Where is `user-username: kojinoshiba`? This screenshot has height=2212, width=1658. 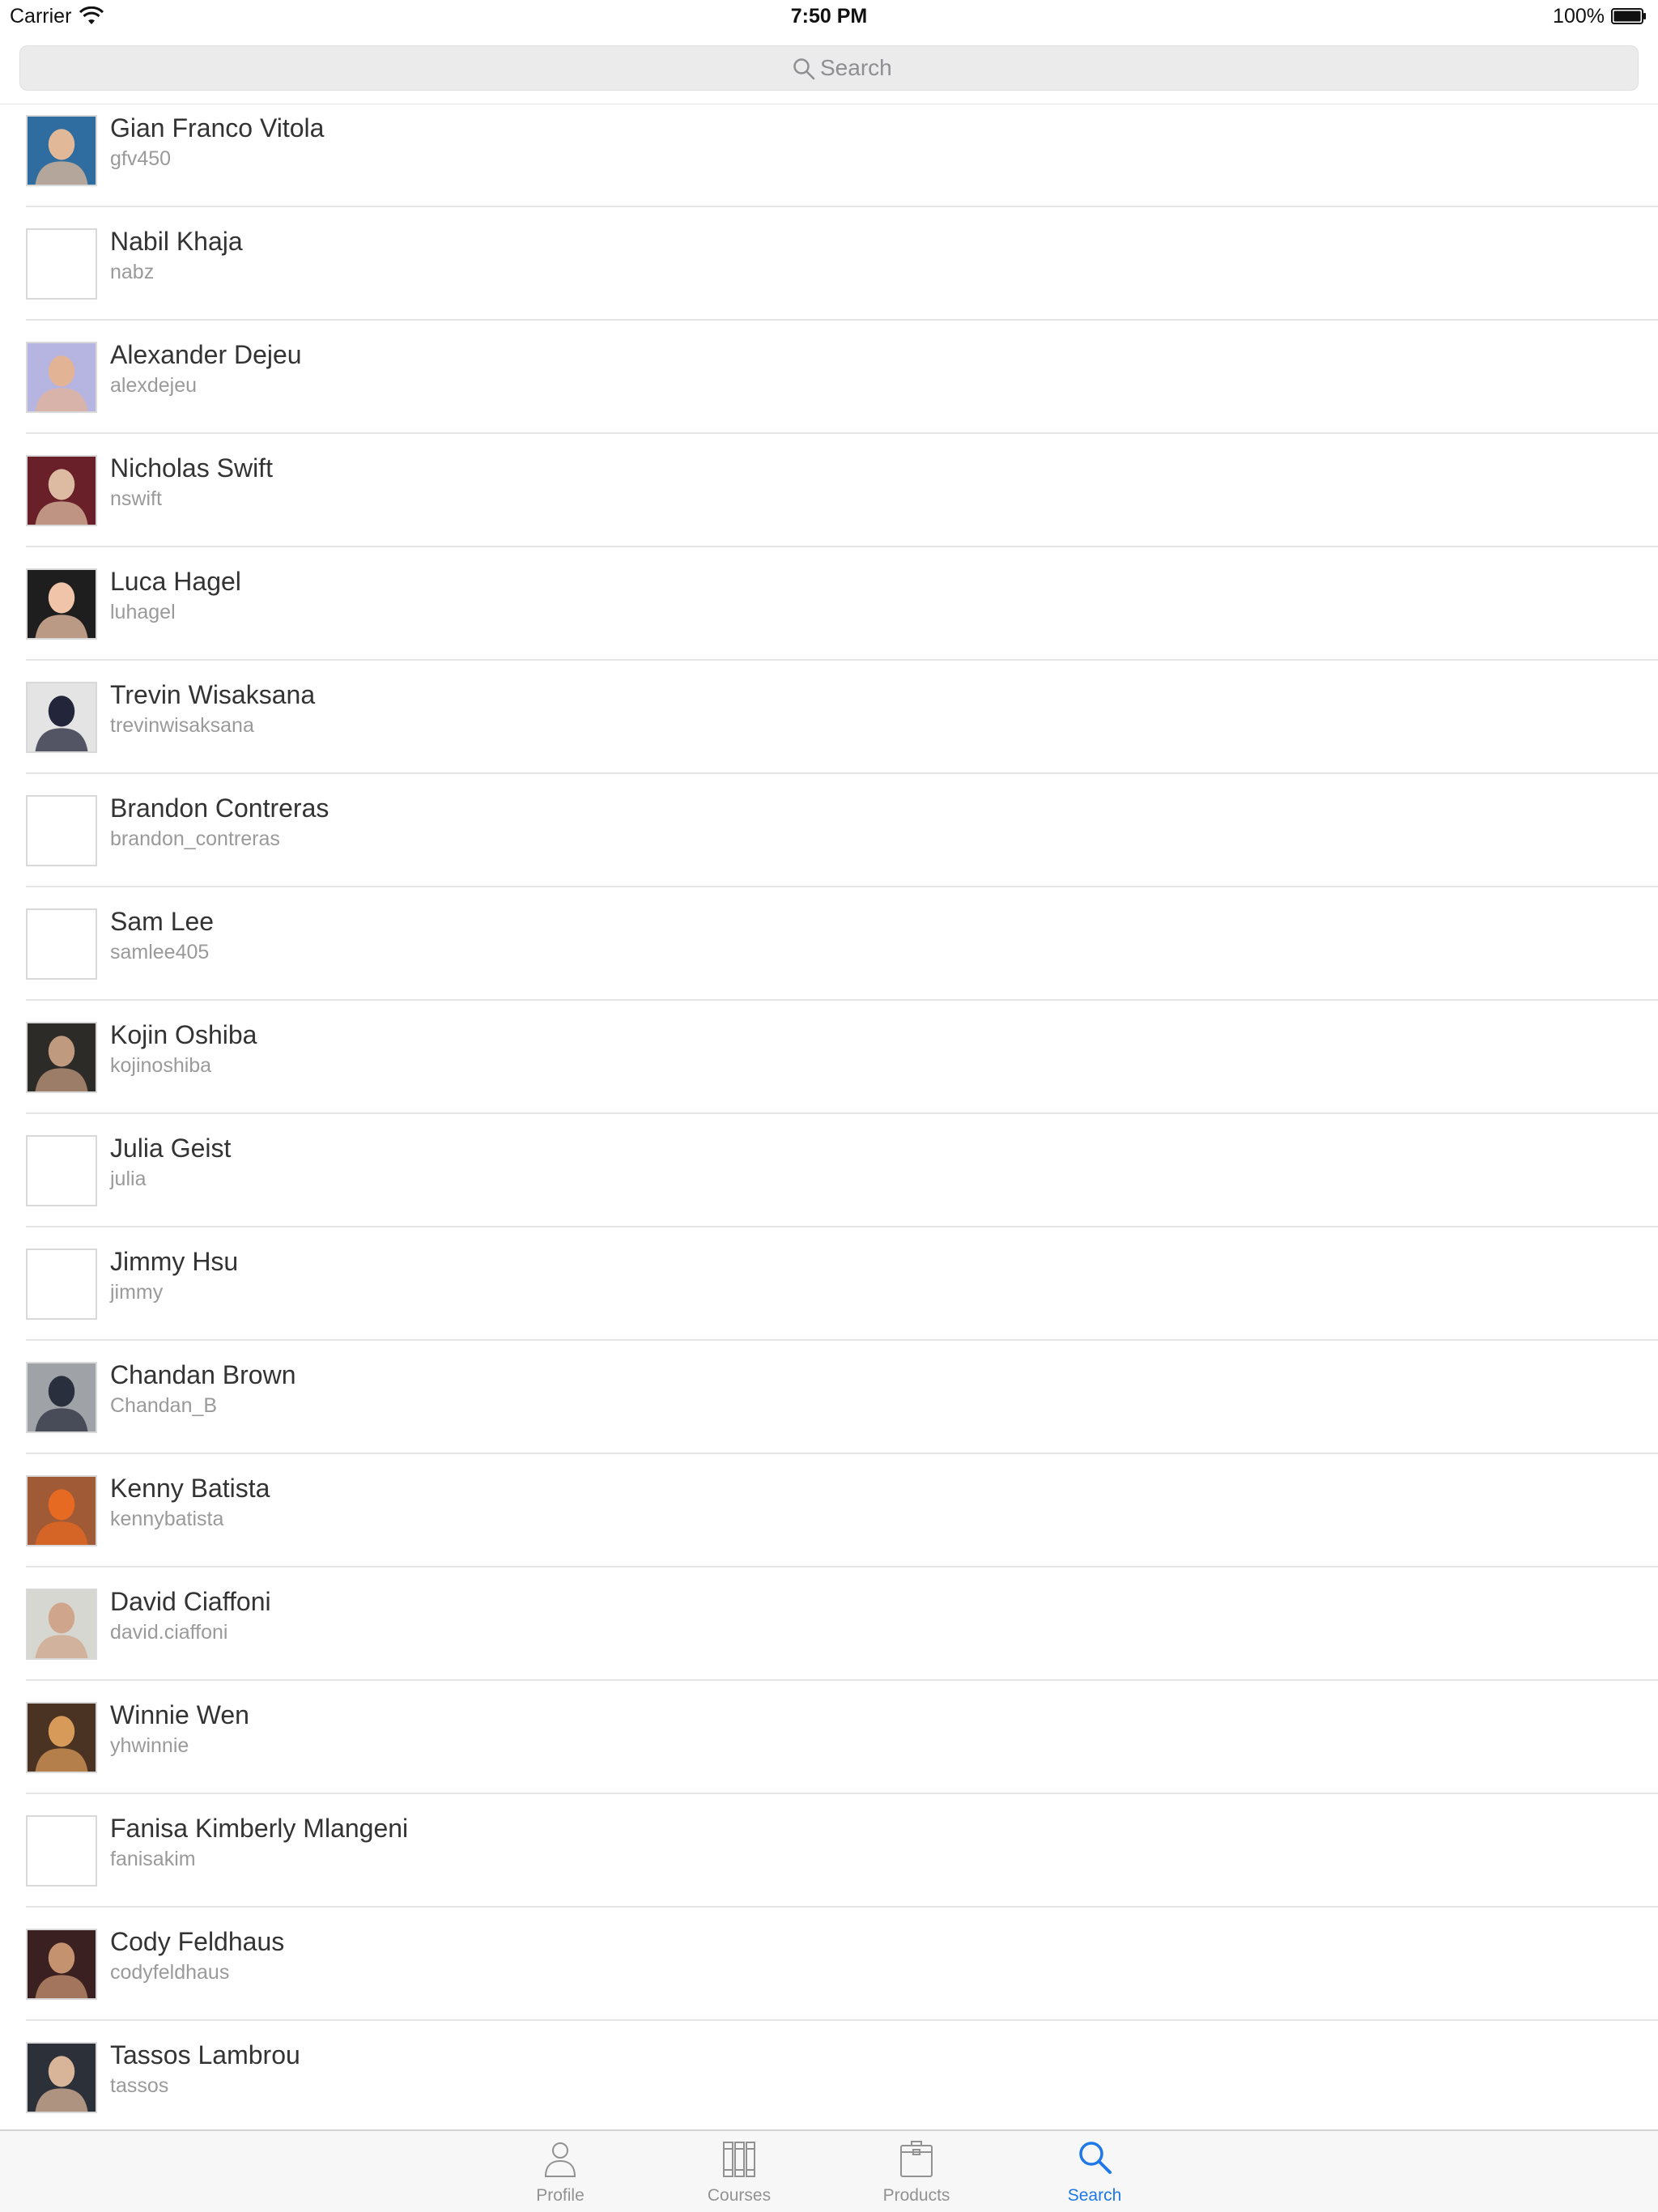
user-username: kojinoshiba is located at coordinates (161, 1065).